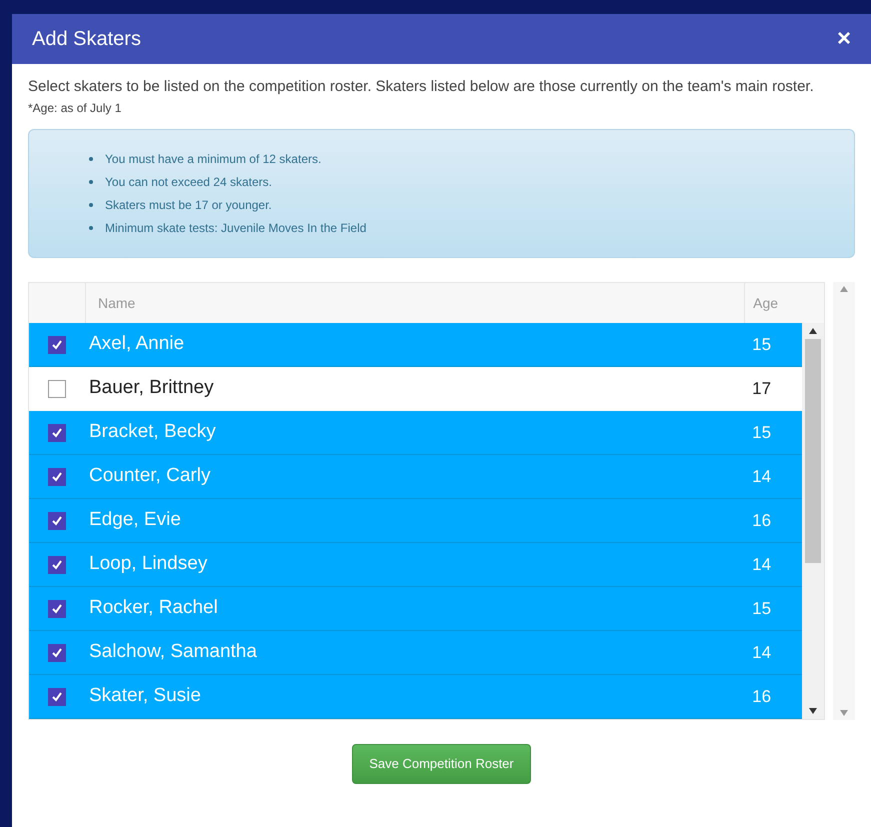  Describe the element at coordinates (148, 564) in the screenshot. I see `skater-name: Loop, Lindsey` at that location.